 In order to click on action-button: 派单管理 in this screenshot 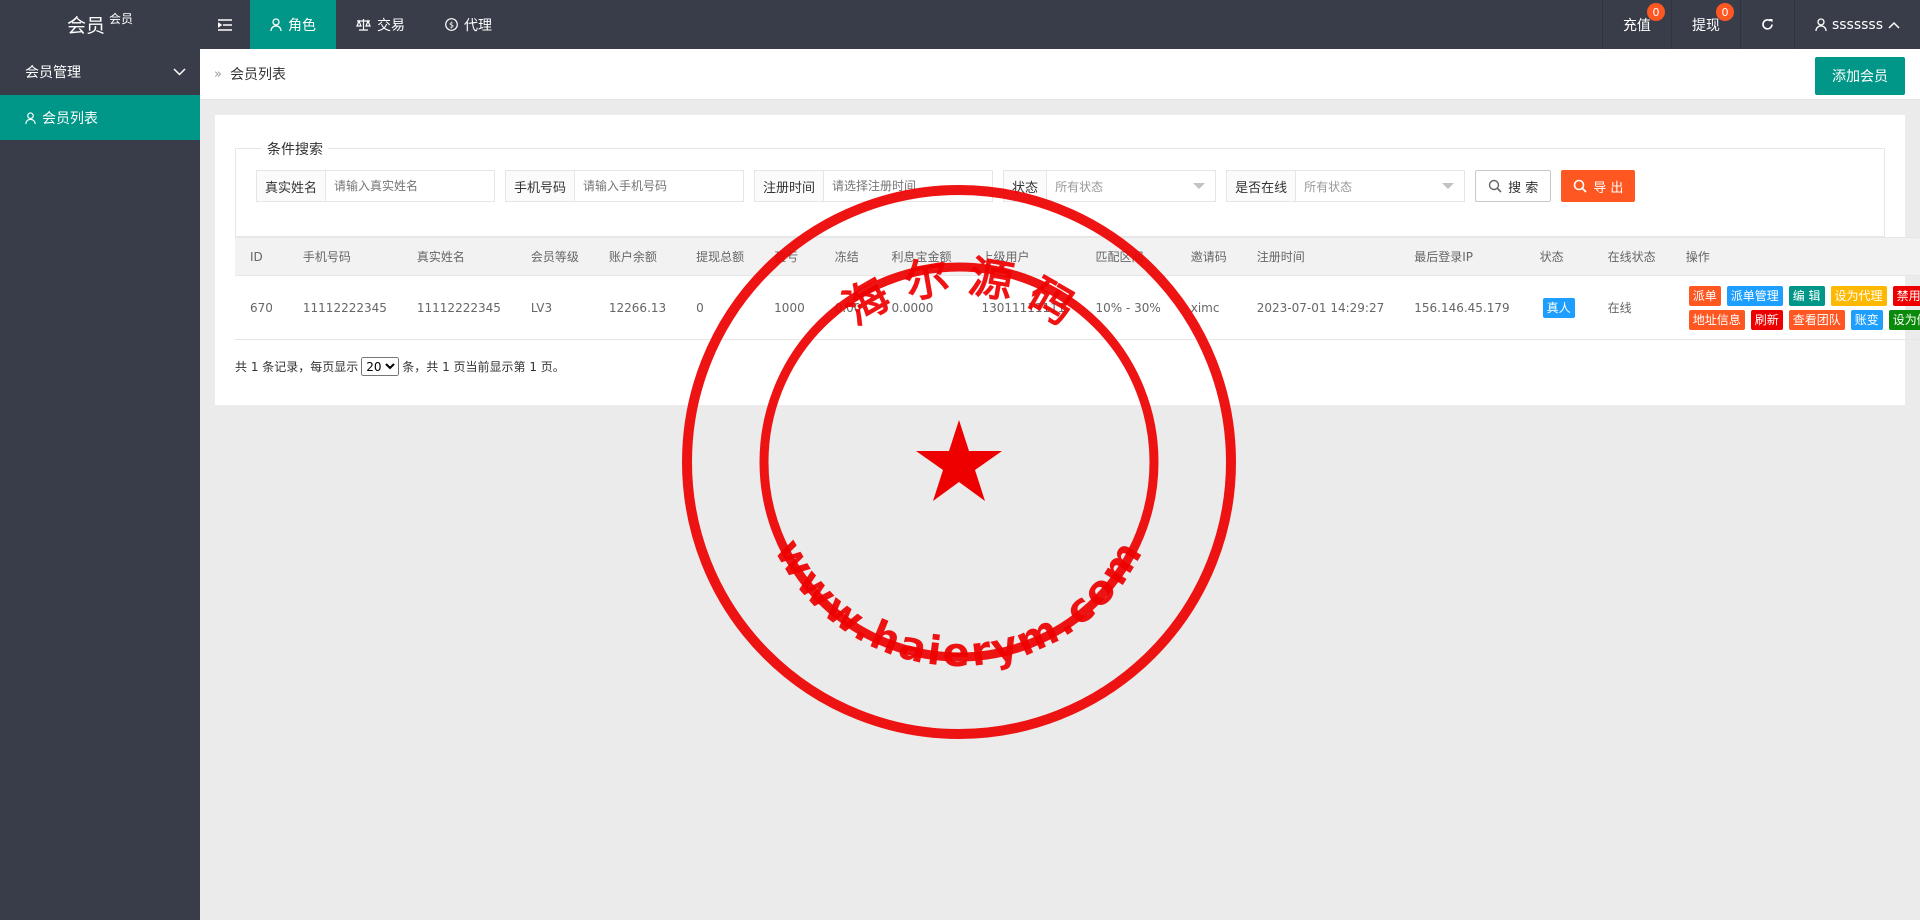, I will do `click(1754, 295)`.